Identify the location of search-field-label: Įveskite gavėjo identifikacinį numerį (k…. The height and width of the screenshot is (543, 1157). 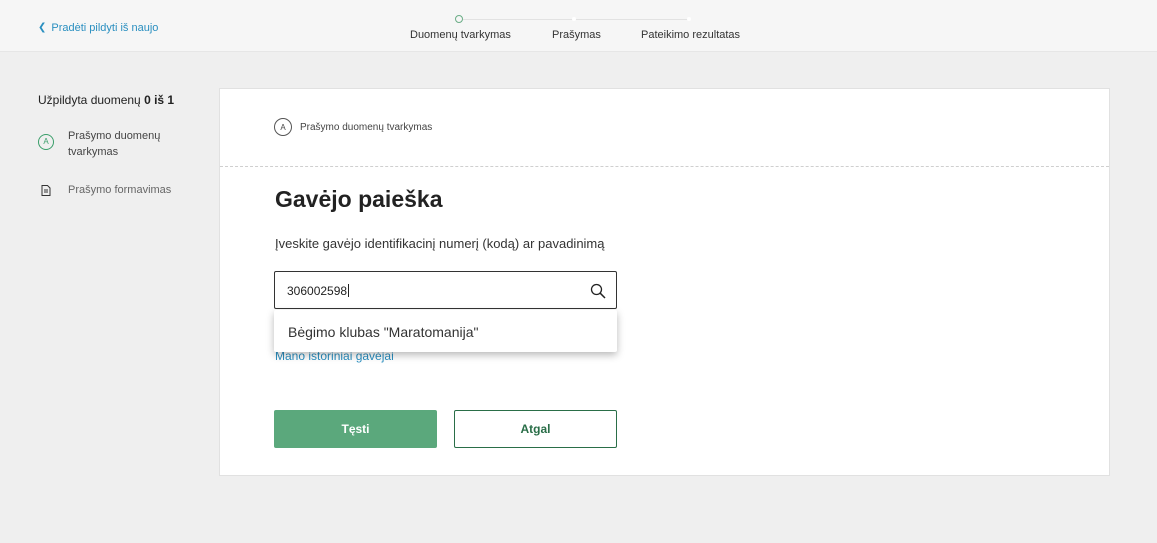
(440, 243).